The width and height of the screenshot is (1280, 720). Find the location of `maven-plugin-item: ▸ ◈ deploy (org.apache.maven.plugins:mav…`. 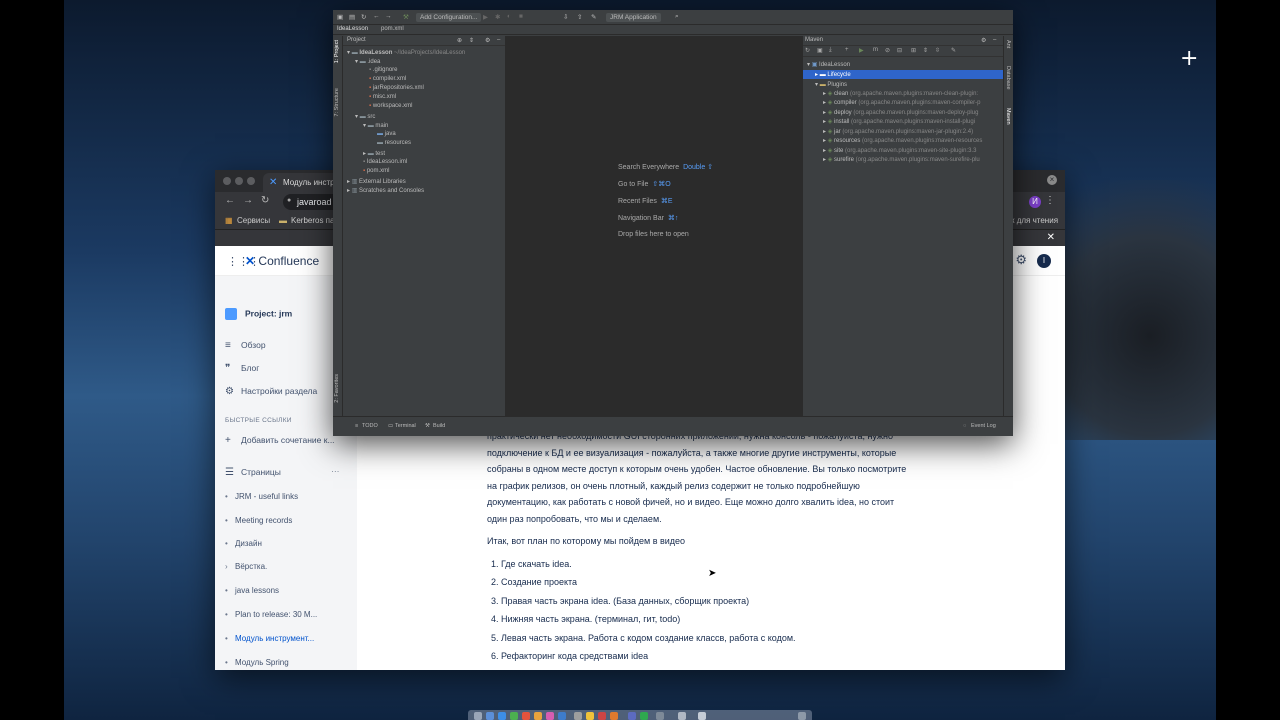

maven-plugin-item: ▸ ◈ deploy (org.apache.maven.plugins:mav… is located at coordinates (900, 112).